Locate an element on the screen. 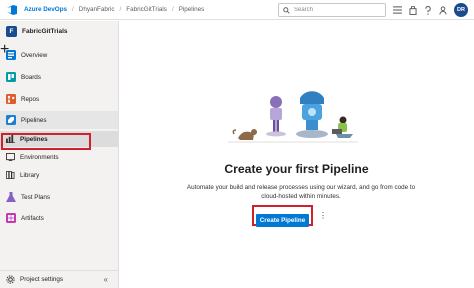 The image size is (474, 288). sidebar-item-overview: Overview is located at coordinates (59, 55).